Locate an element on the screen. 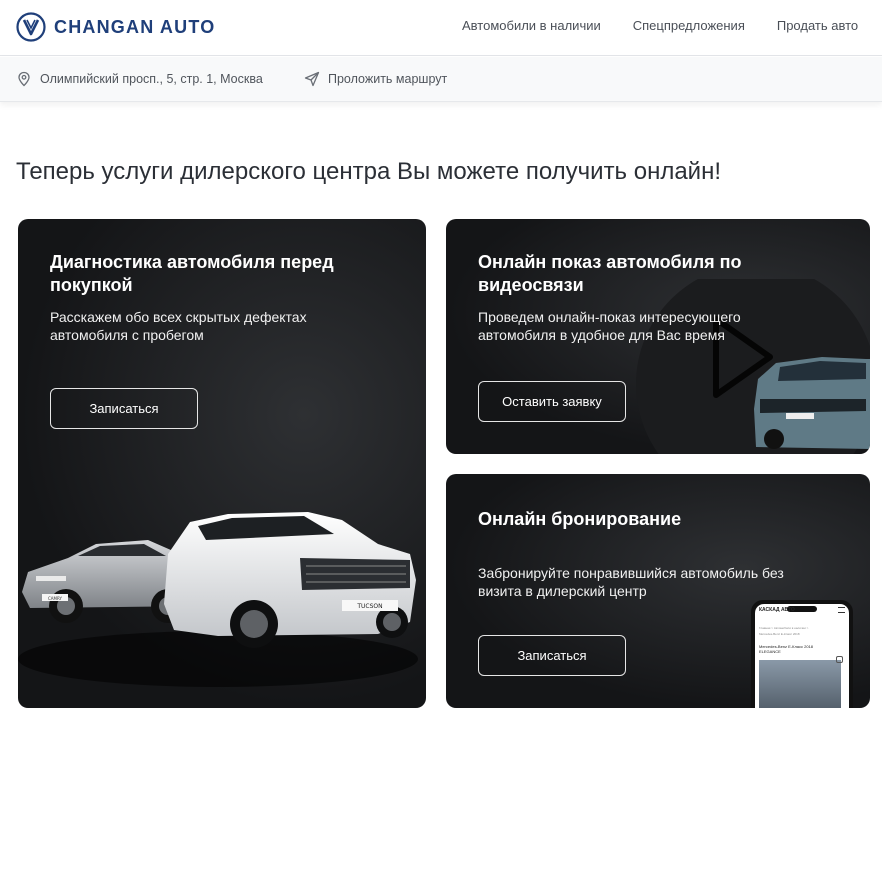 The image size is (882, 882). route-link: Проложить маршрут is located at coordinates (375, 79).